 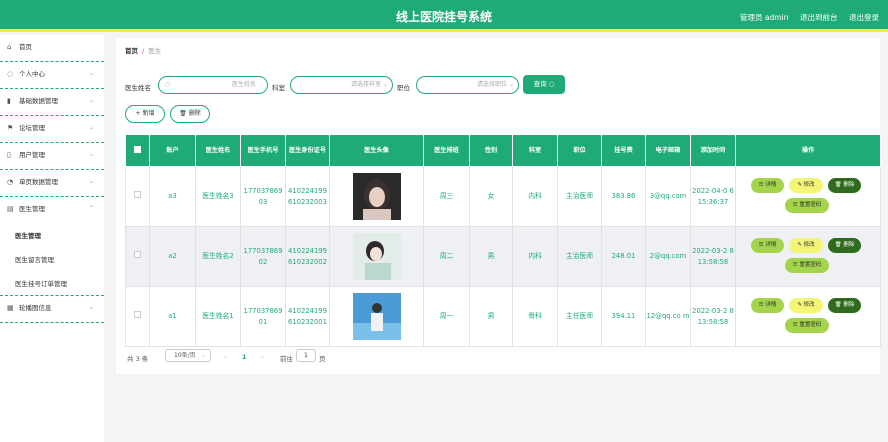 I want to click on dept-label: 科室, so click(x=278, y=87).